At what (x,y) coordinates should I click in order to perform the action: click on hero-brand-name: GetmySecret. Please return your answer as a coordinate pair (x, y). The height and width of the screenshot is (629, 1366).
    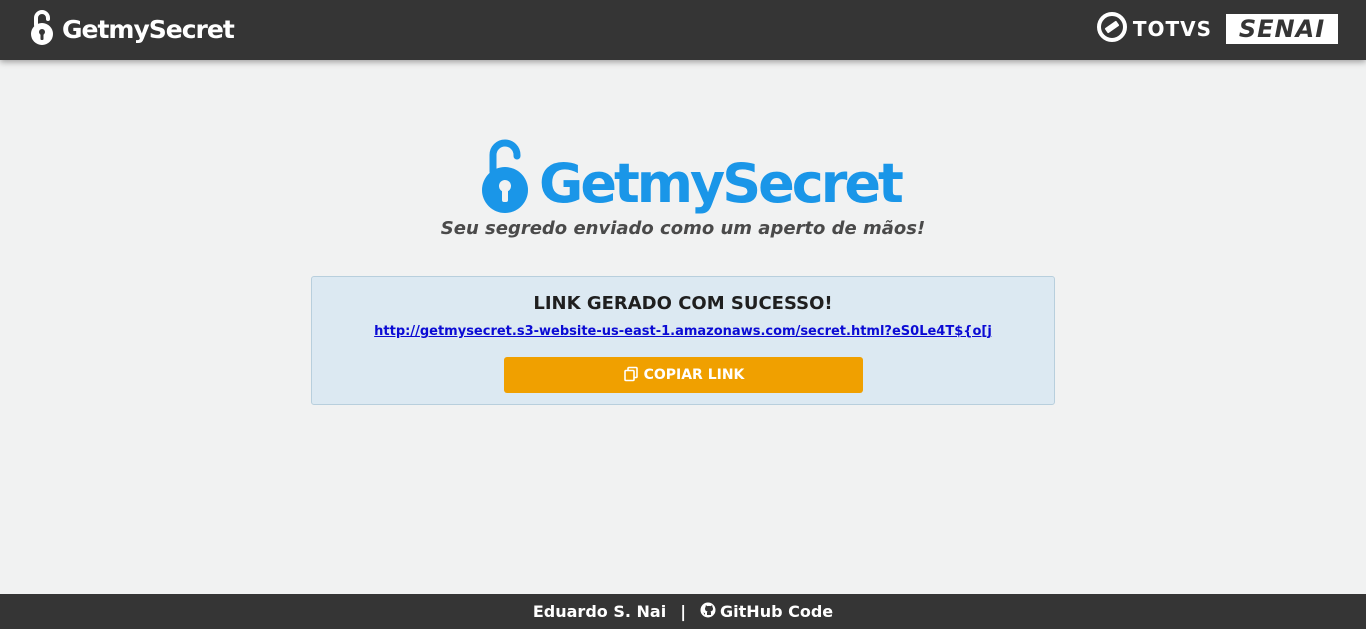
    Looking at the image, I should click on (721, 183).